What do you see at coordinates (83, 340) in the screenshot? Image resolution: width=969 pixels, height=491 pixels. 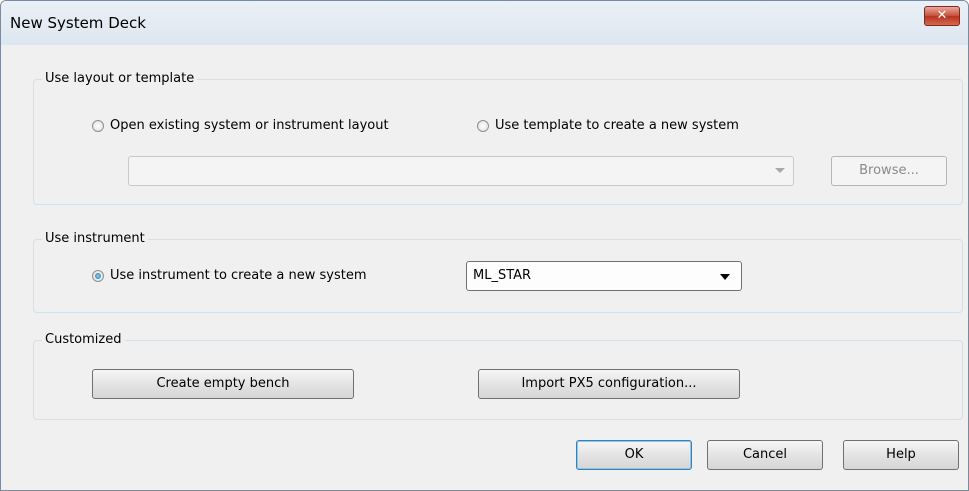 I see `customized-group-label: Customized` at bounding box center [83, 340].